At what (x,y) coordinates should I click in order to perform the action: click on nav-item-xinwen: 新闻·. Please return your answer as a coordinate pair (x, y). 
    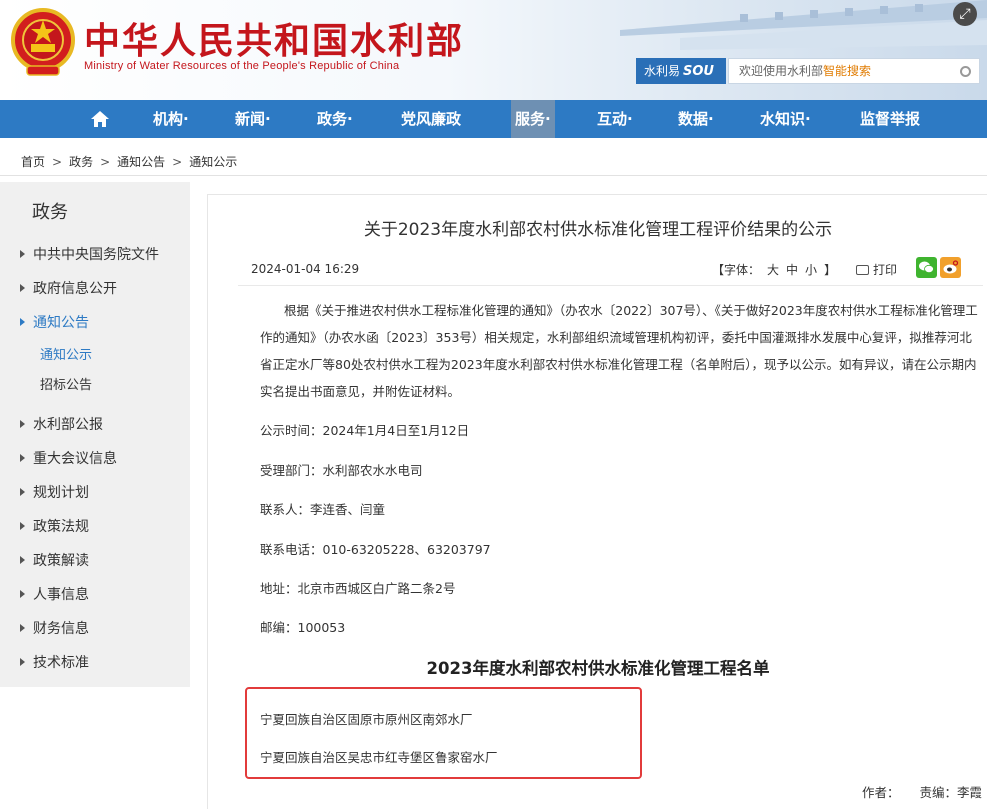
    Looking at the image, I should click on (253, 119).